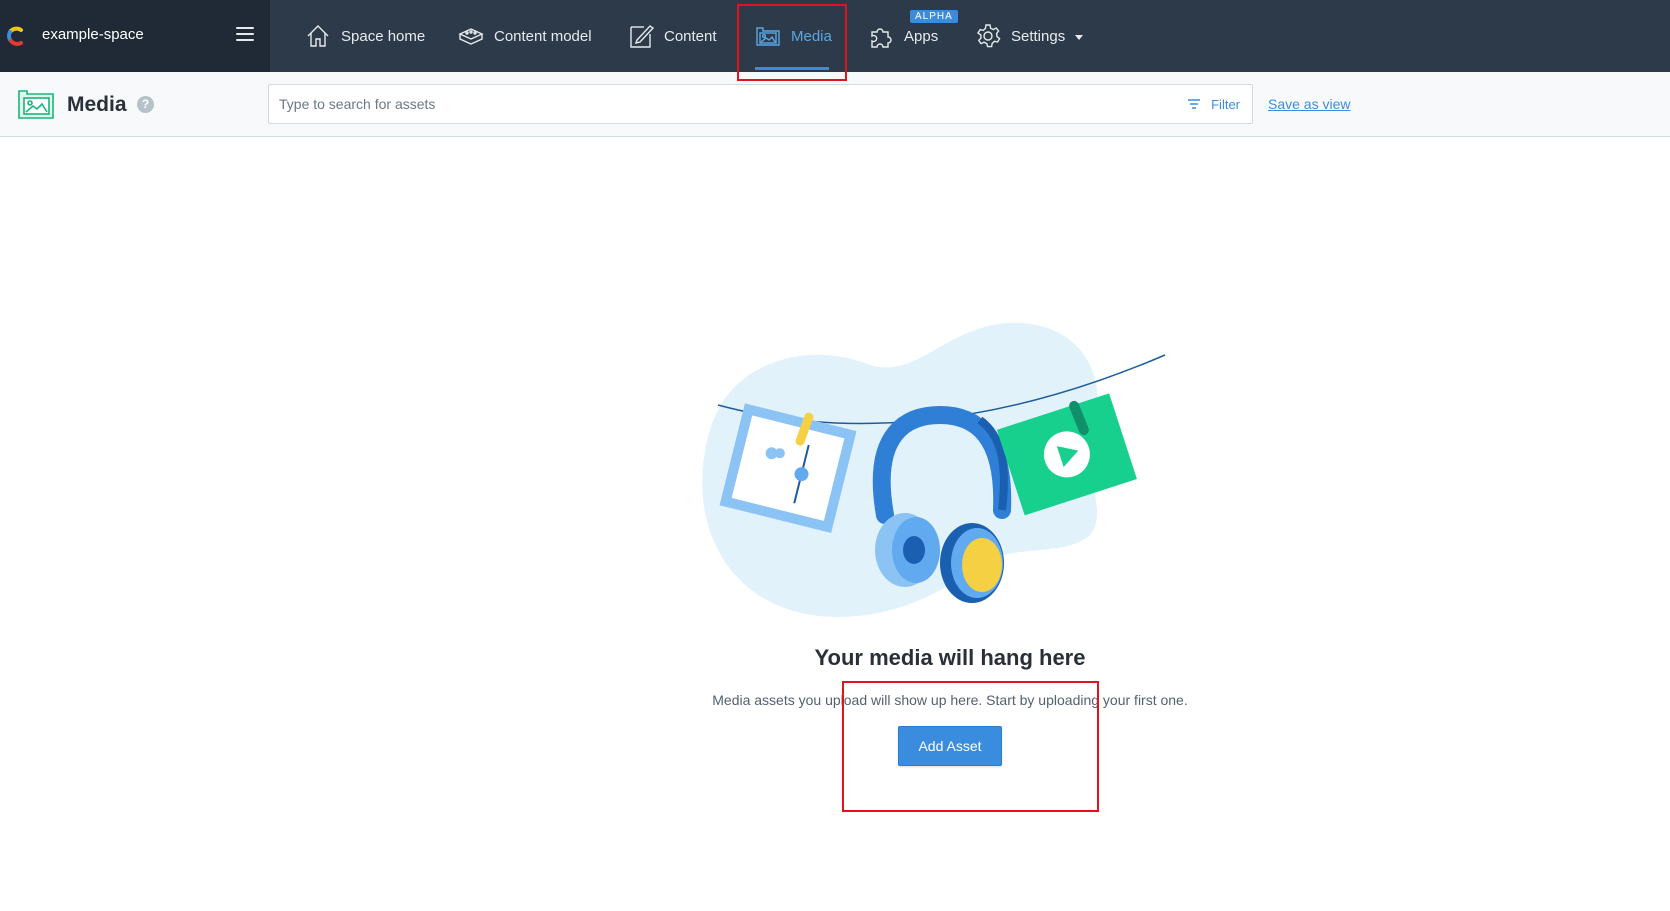 The height and width of the screenshot is (911, 1670). I want to click on contentful-logo-icon, so click(15, 36).